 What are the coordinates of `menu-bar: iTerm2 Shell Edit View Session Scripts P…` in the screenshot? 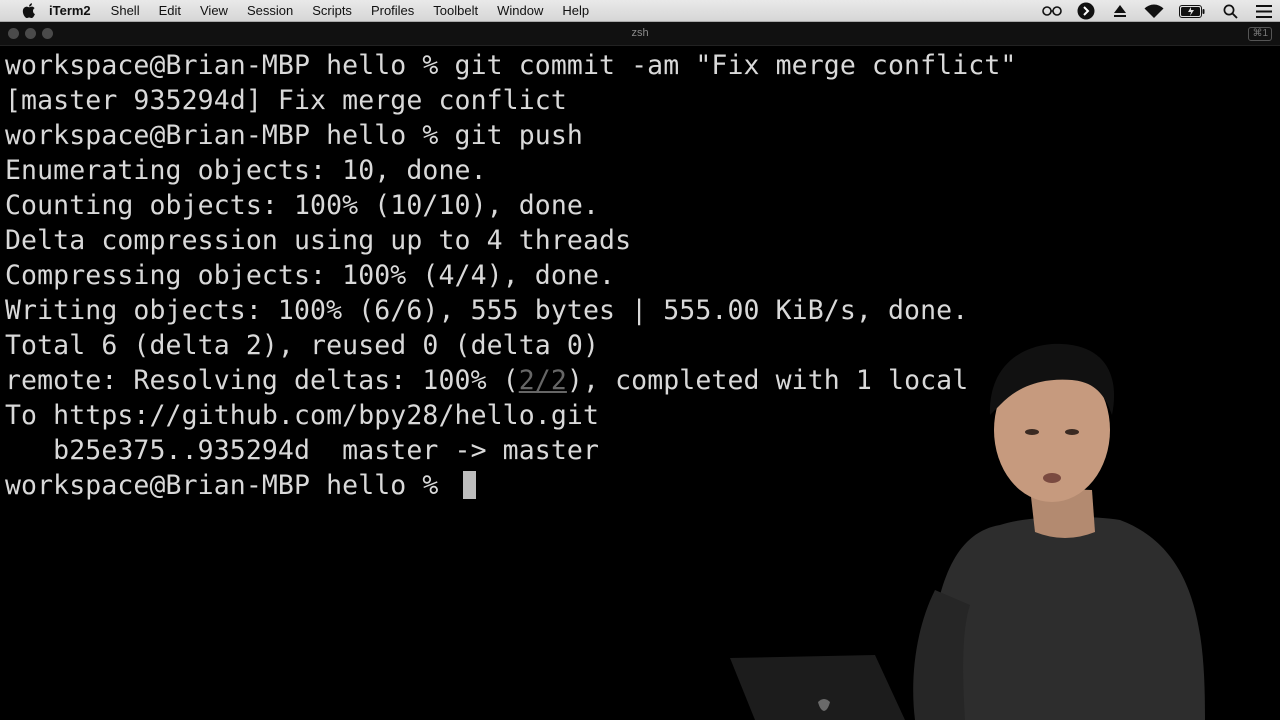 It's located at (640, 11).